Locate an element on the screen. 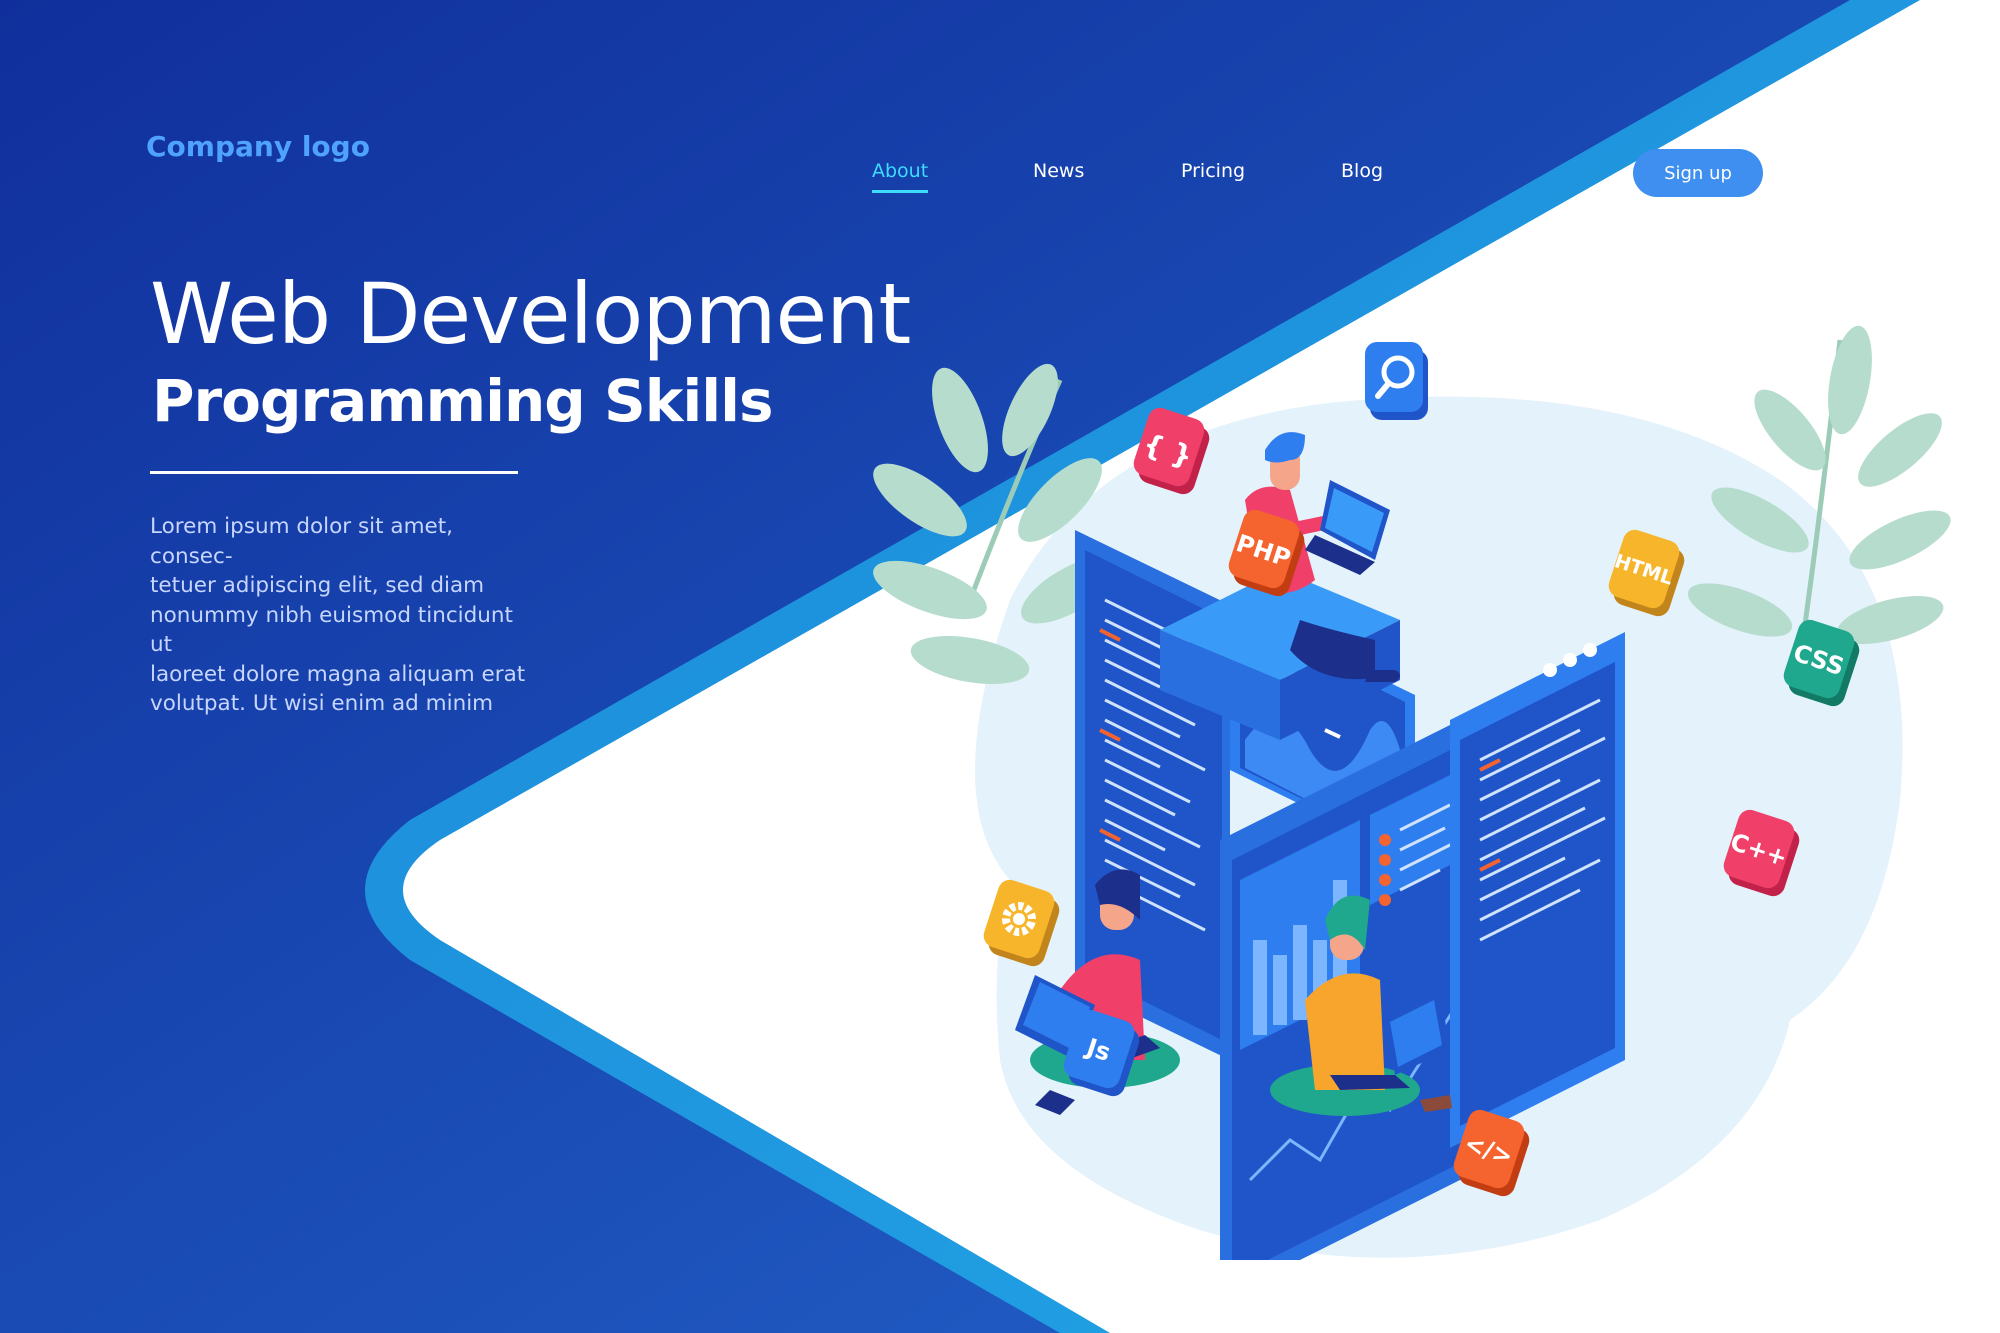 This screenshot has width=2000, height=1333. leaves-right is located at coordinates (1819, 493).